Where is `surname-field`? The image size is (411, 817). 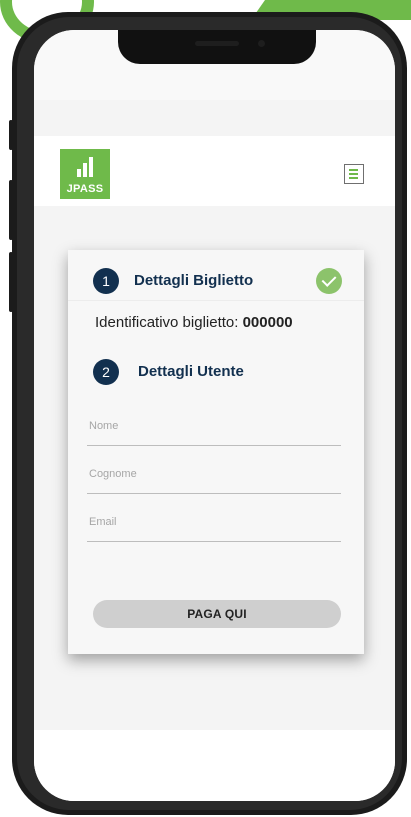 surname-field is located at coordinates (214, 478).